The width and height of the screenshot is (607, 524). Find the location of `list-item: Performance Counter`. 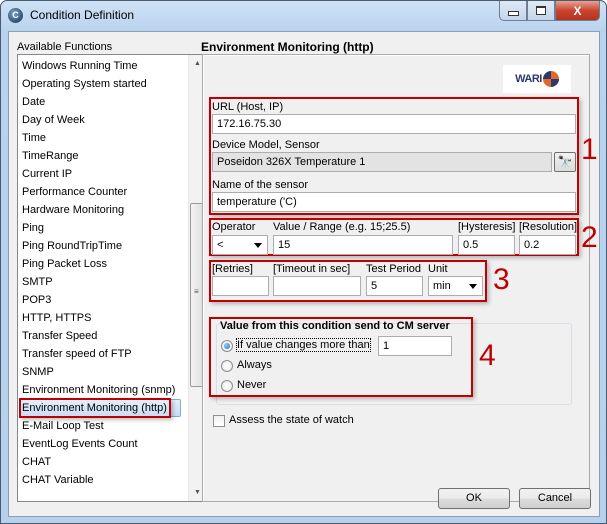

list-item: Performance Counter is located at coordinates (101, 192).